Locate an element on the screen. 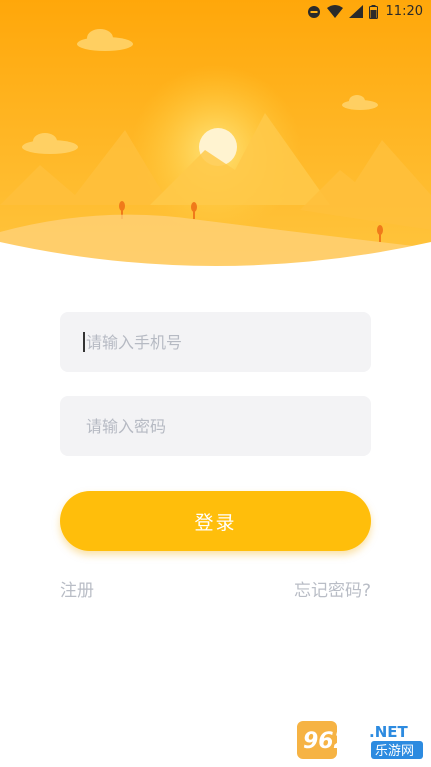 This screenshot has height=767, width=431. password-field is located at coordinates (215, 426).